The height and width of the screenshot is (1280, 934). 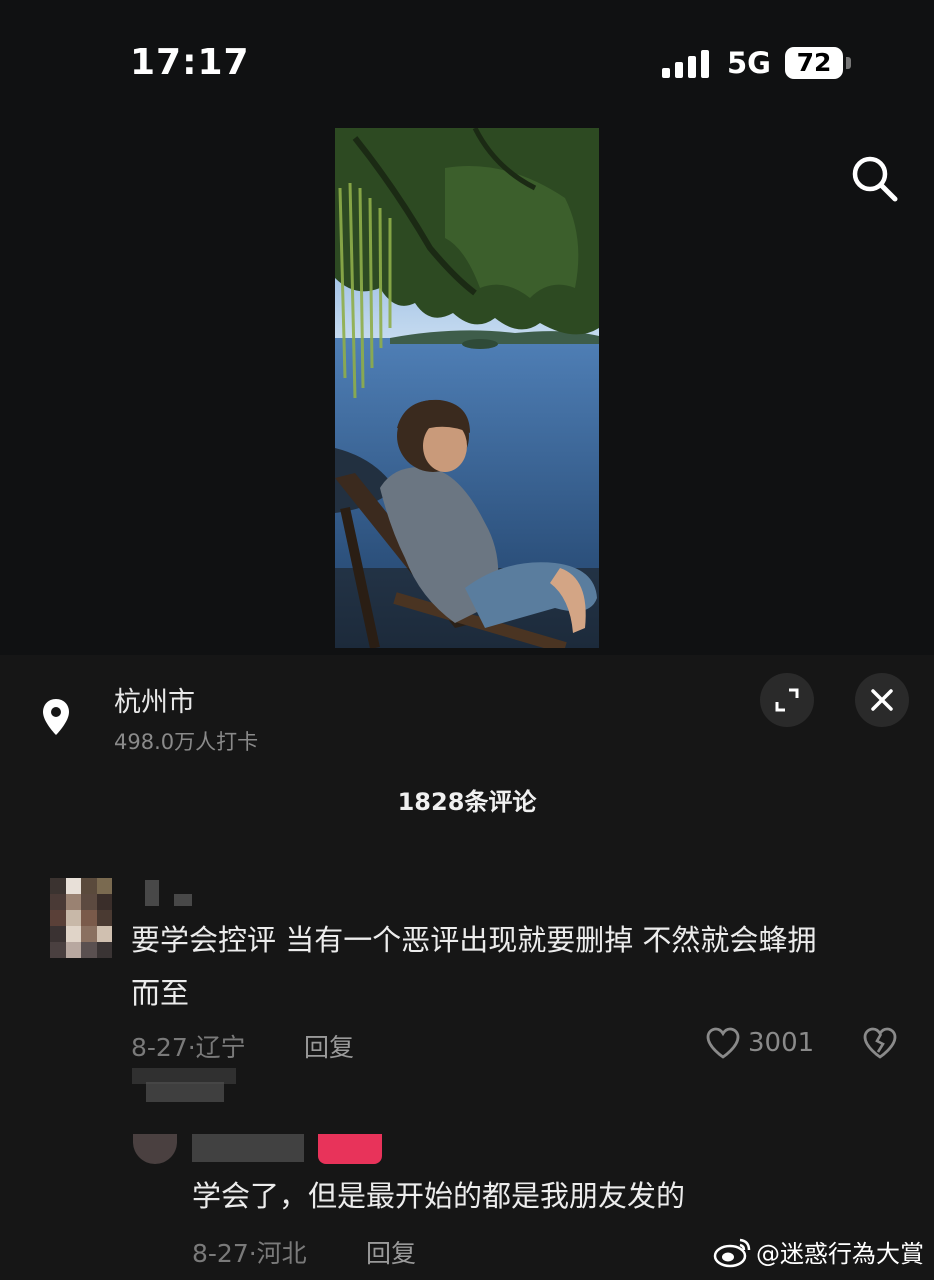 What do you see at coordinates (875, 179) in the screenshot?
I see `search-icon` at bounding box center [875, 179].